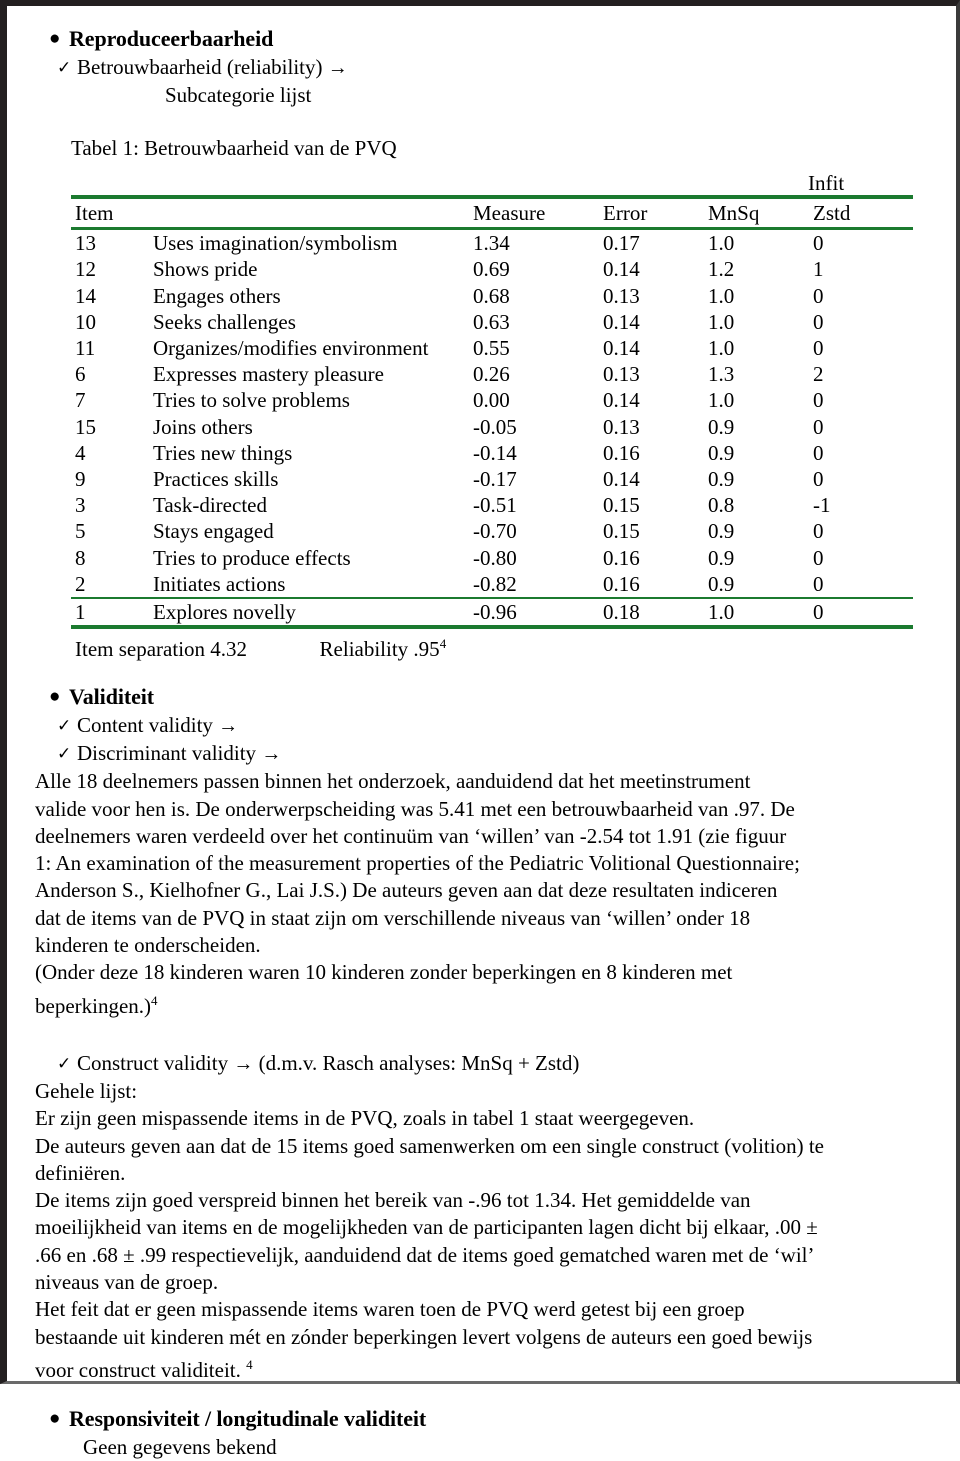 The width and height of the screenshot is (960, 1461). What do you see at coordinates (234, 148) in the screenshot?
I see `table-caption: Tabel 1: Betrouwbaarheid van de PVQ` at bounding box center [234, 148].